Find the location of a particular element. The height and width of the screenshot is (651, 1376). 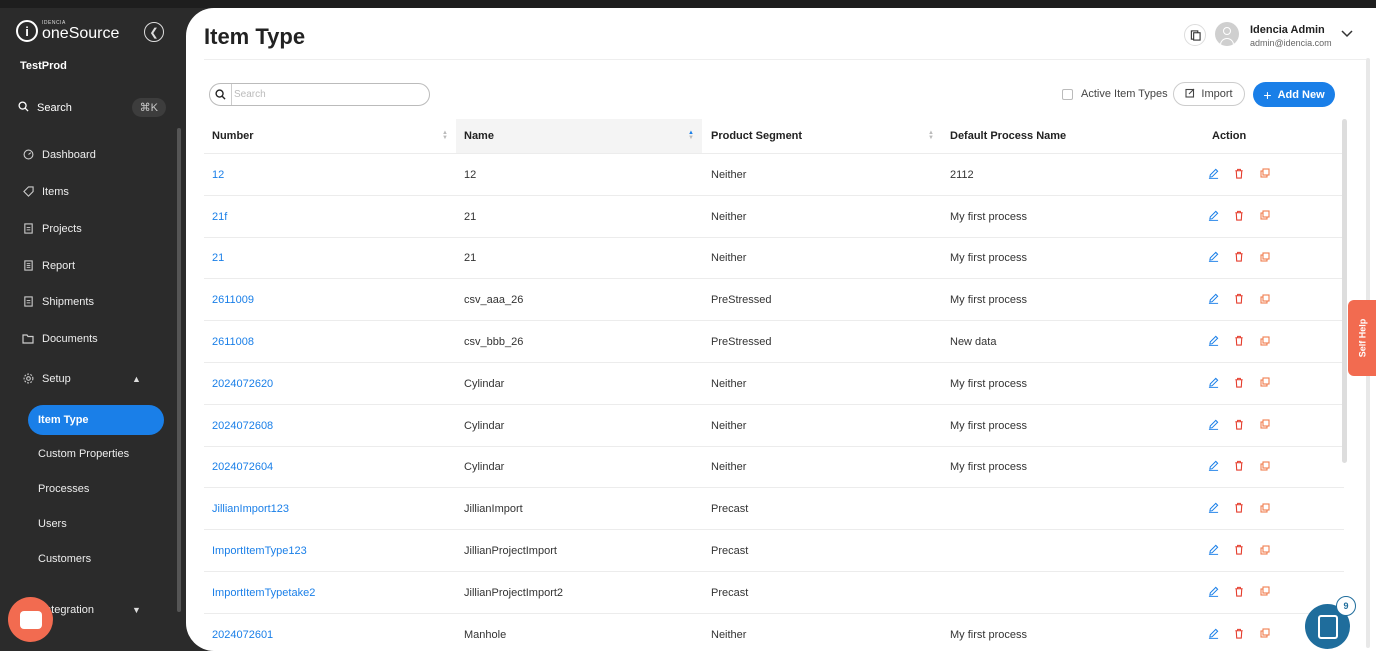

sidebar-item-item-type: Item Type is located at coordinates (96, 420).